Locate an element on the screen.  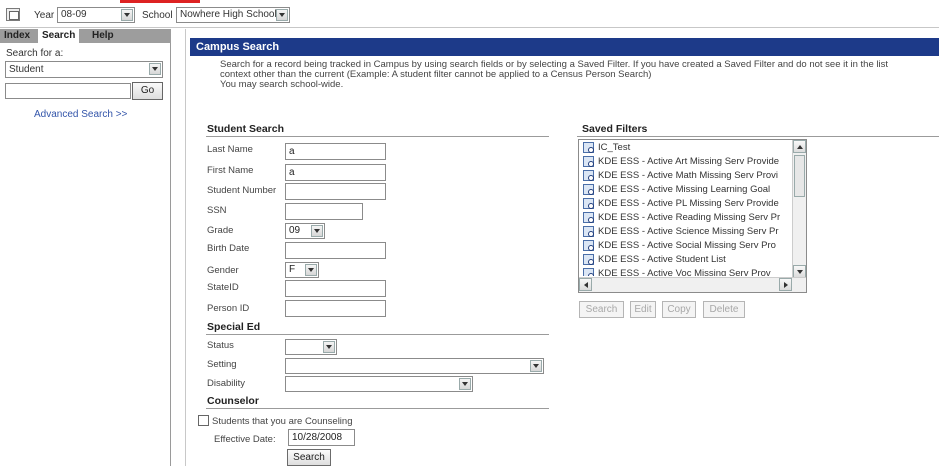
search-type-select: Student is located at coordinates (84, 69).